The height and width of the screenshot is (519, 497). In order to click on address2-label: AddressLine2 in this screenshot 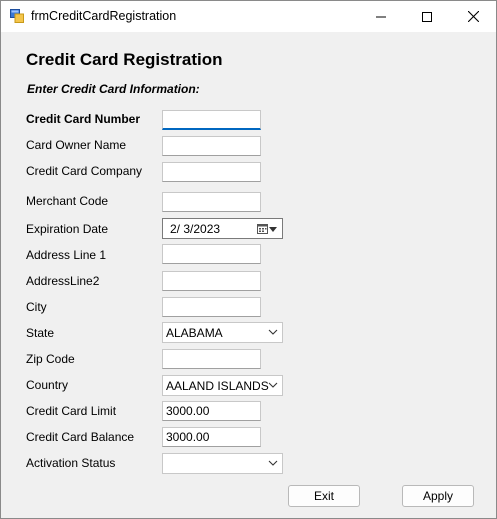, I will do `click(63, 281)`.